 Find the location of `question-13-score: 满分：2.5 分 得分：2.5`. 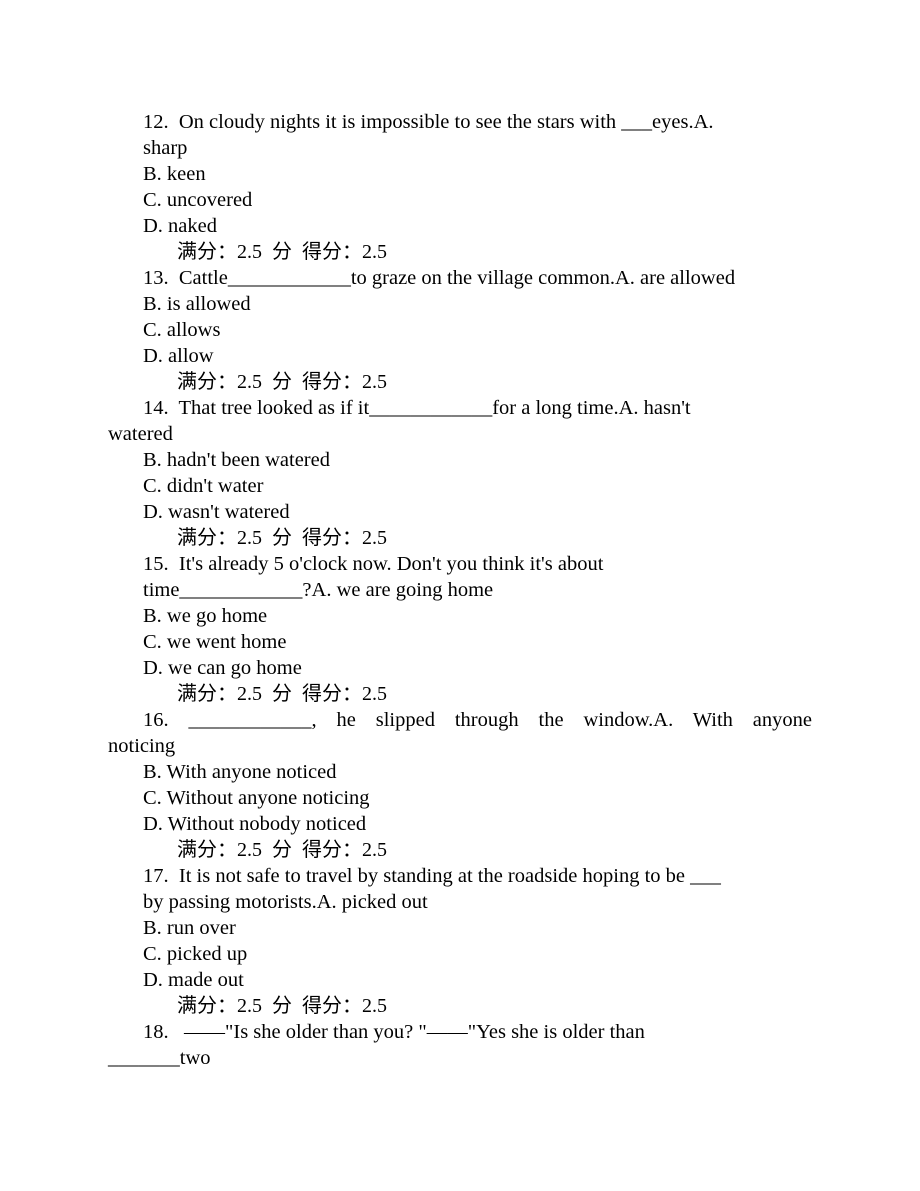

question-13-score: 满分：2.5 分 得分：2.5 is located at coordinates (282, 382).